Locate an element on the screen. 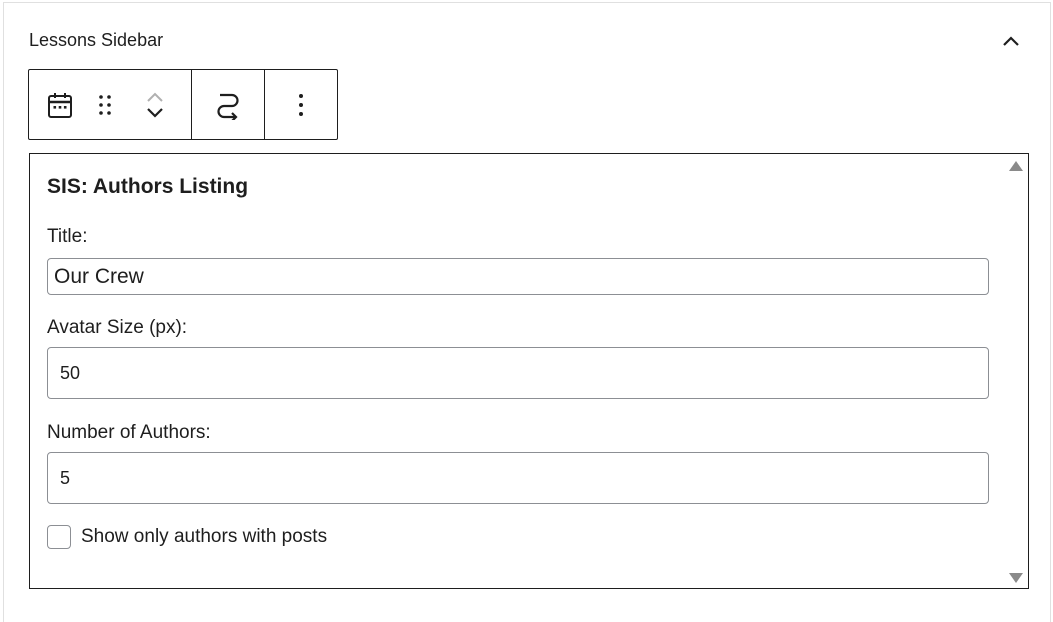 Image resolution: width=1053 pixels, height=622 pixels. toolbar-group-options is located at coordinates (301, 104).